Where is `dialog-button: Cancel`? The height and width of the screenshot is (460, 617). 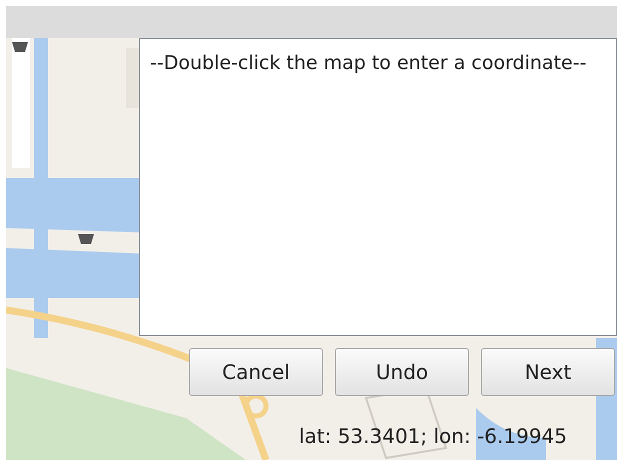
dialog-button: Cancel is located at coordinates (256, 372).